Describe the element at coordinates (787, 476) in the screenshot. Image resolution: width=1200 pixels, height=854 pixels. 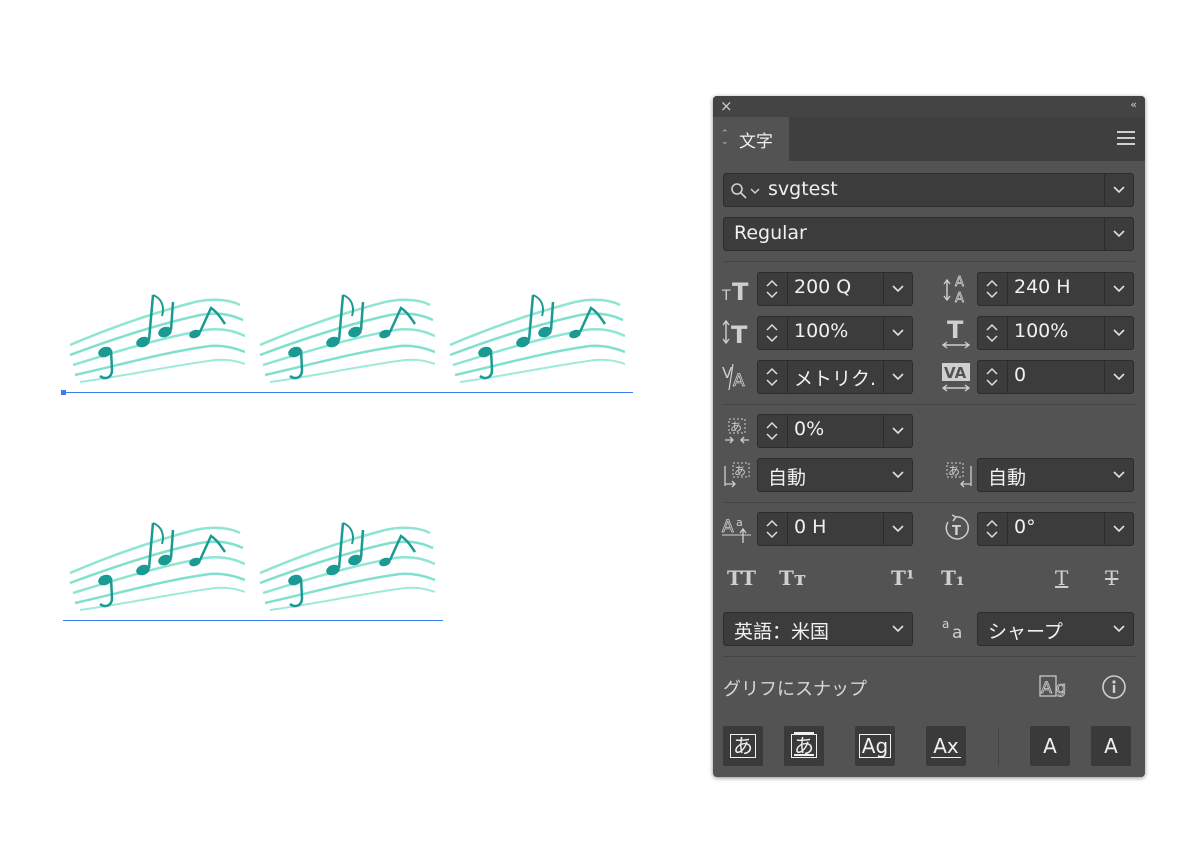
I see `aki-before-value: 自動` at that location.